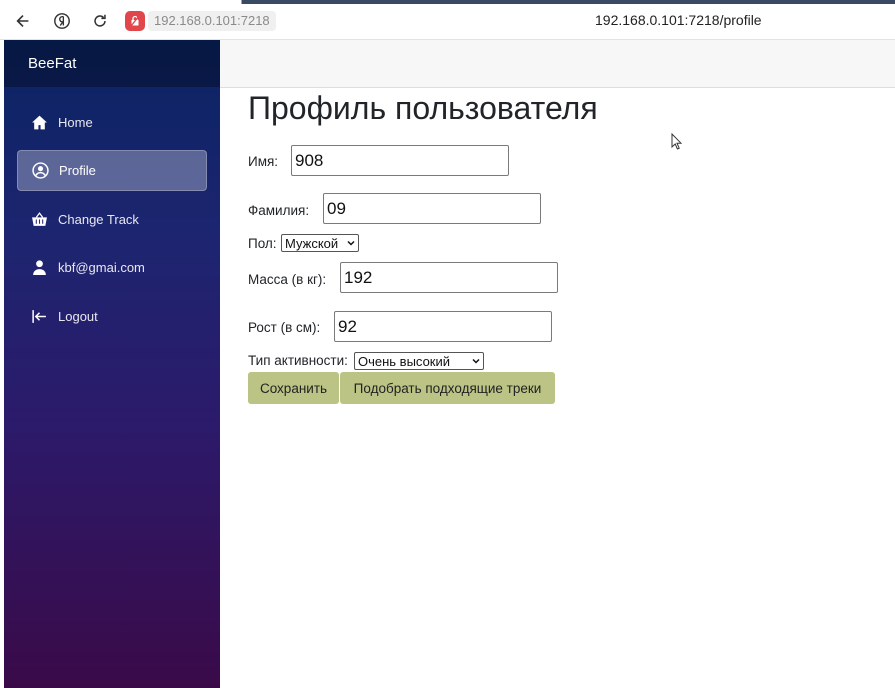 The width and height of the screenshot is (895, 688). I want to click on activity-label: Тип активности:, so click(298, 360).